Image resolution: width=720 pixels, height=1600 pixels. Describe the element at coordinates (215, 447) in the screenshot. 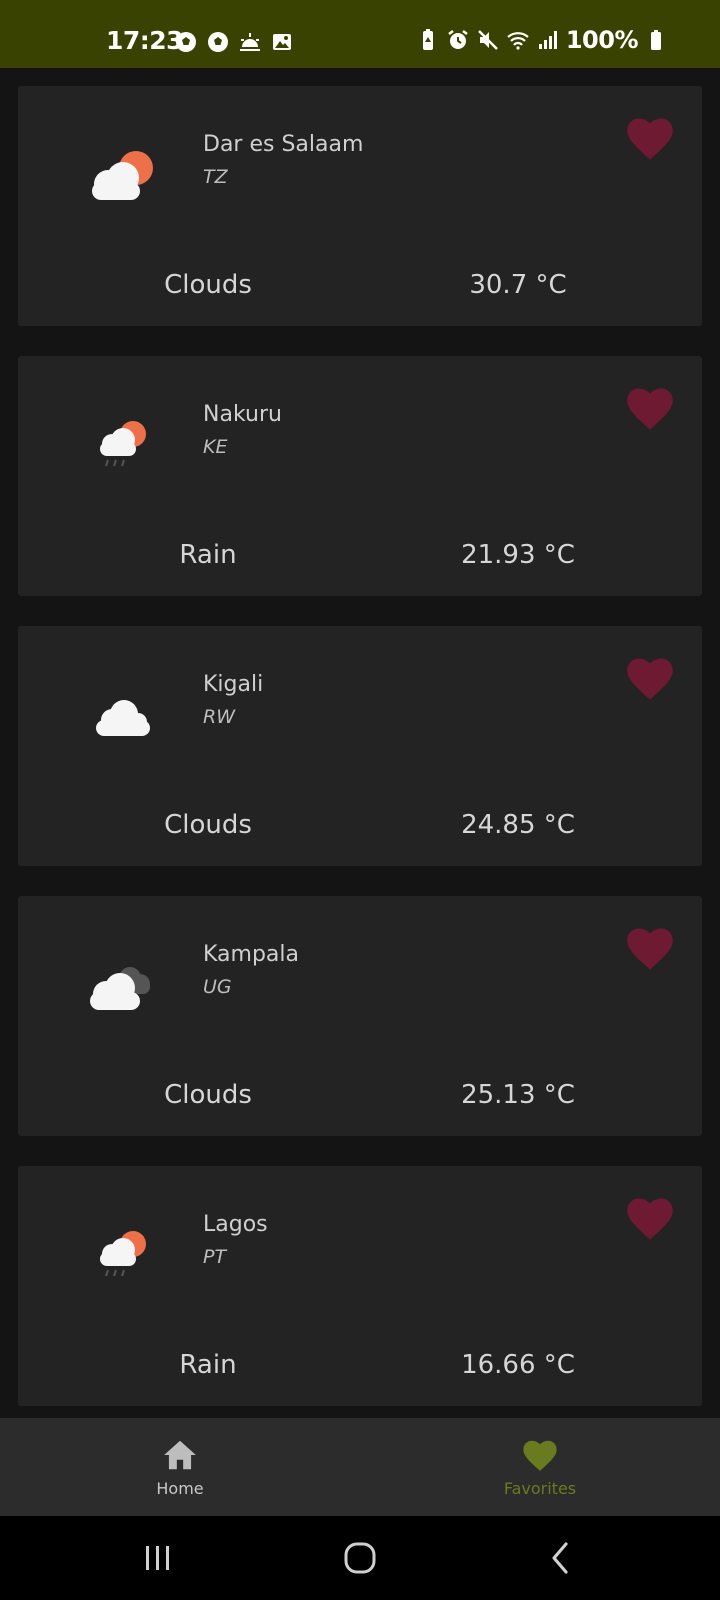

I see `country-code: KE` at that location.